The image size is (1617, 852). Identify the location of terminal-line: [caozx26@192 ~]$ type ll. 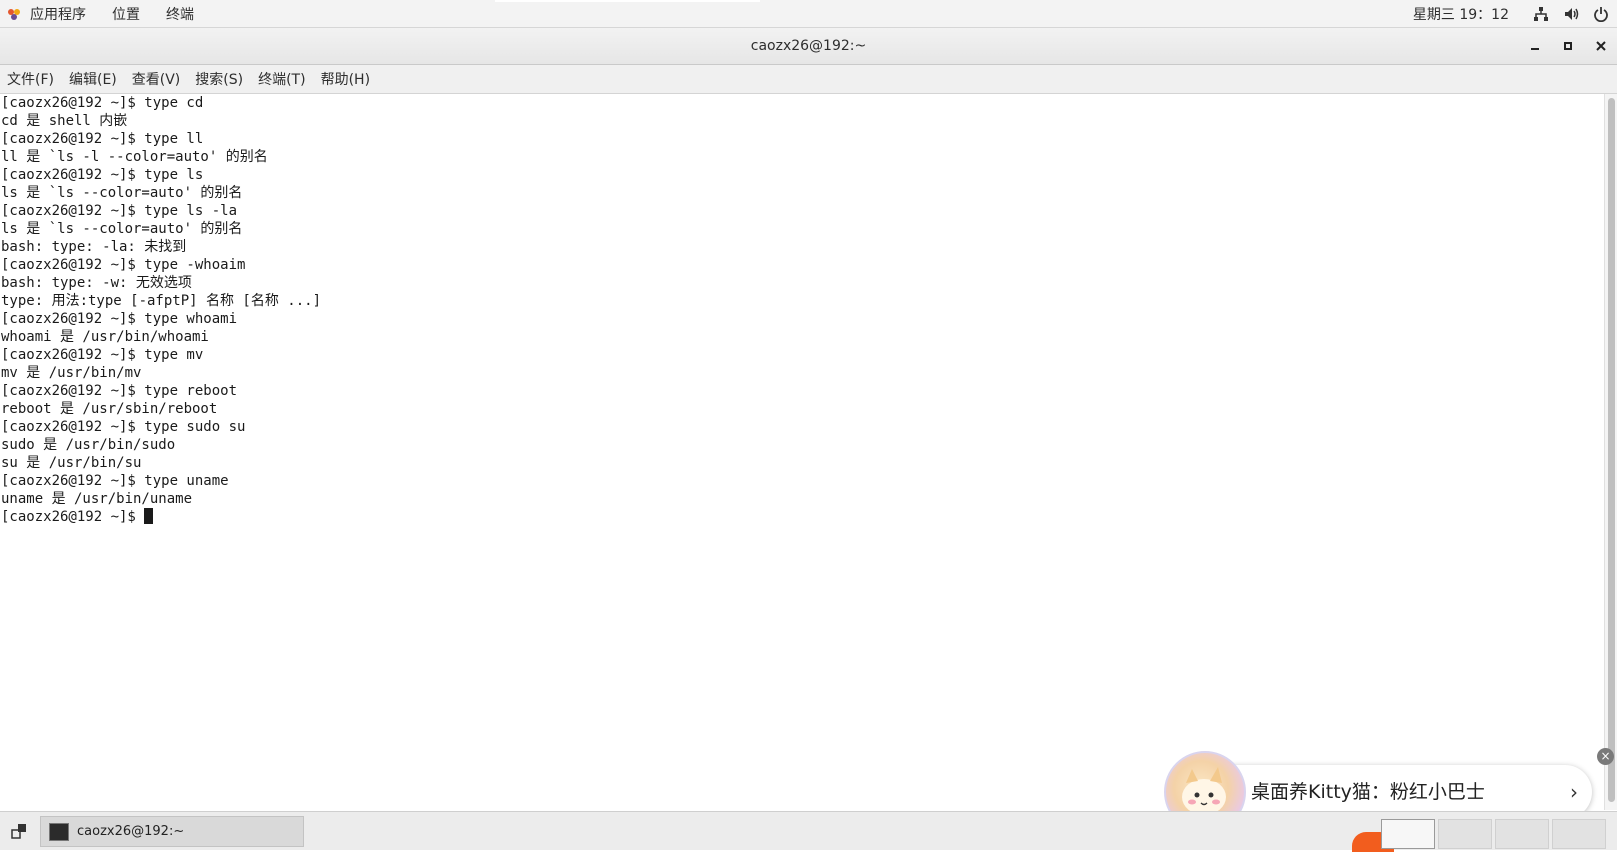
(102, 139).